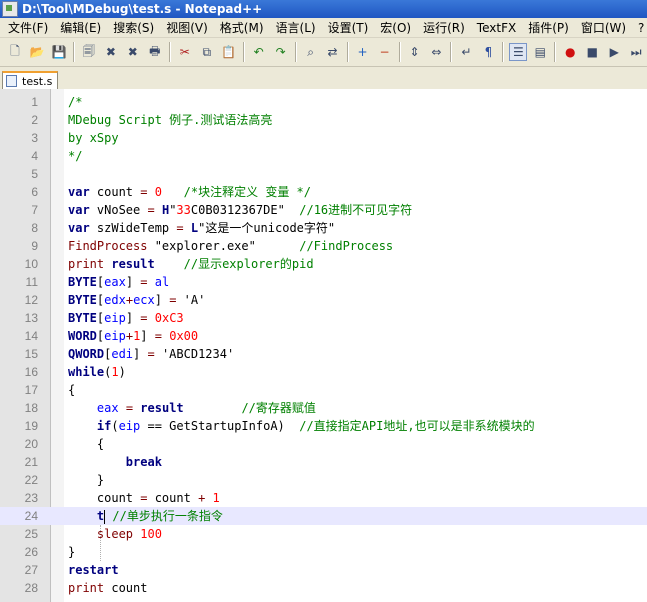  Describe the element at coordinates (93, 570) in the screenshot. I see `code-text: restart` at that location.